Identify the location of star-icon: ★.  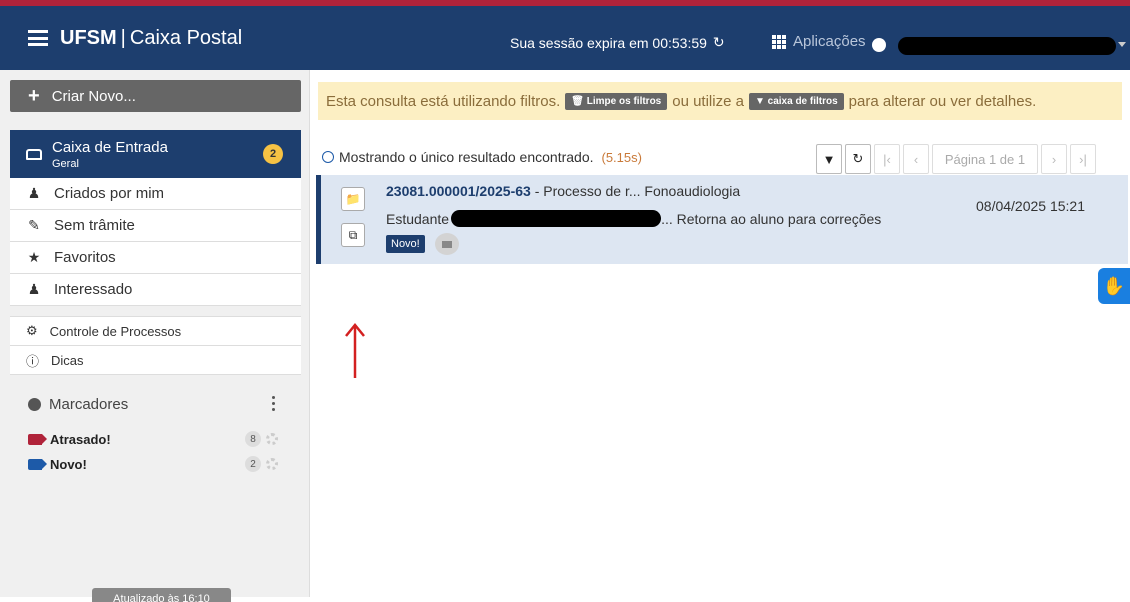
(34, 257).